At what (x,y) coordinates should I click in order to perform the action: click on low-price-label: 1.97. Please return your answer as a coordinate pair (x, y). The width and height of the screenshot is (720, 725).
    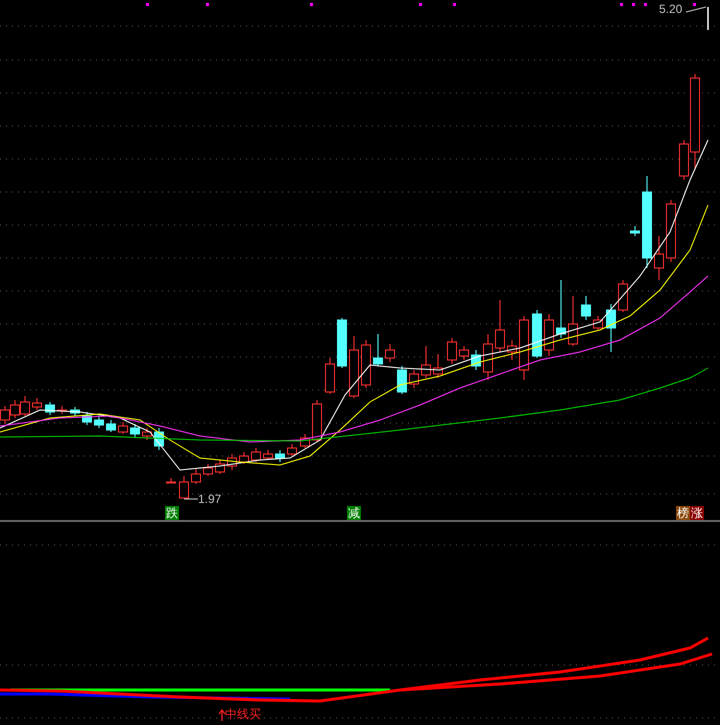
    Looking at the image, I should click on (210, 499).